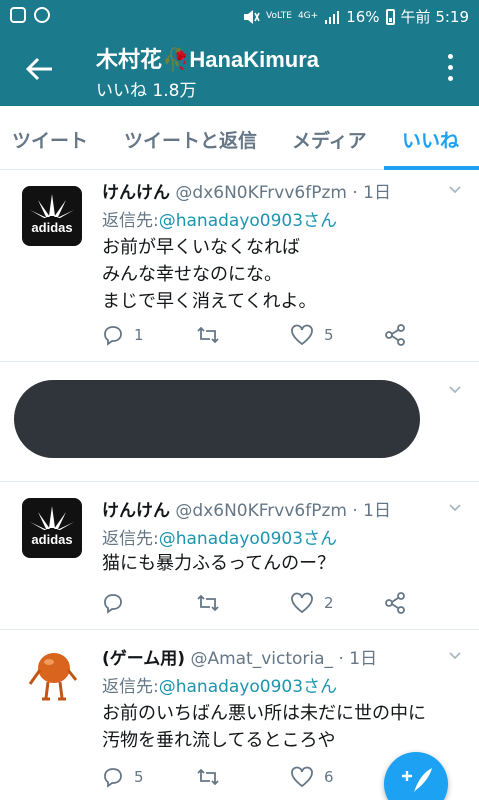  What do you see at coordinates (390, 16) in the screenshot?
I see `battery-icon` at bounding box center [390, 16].